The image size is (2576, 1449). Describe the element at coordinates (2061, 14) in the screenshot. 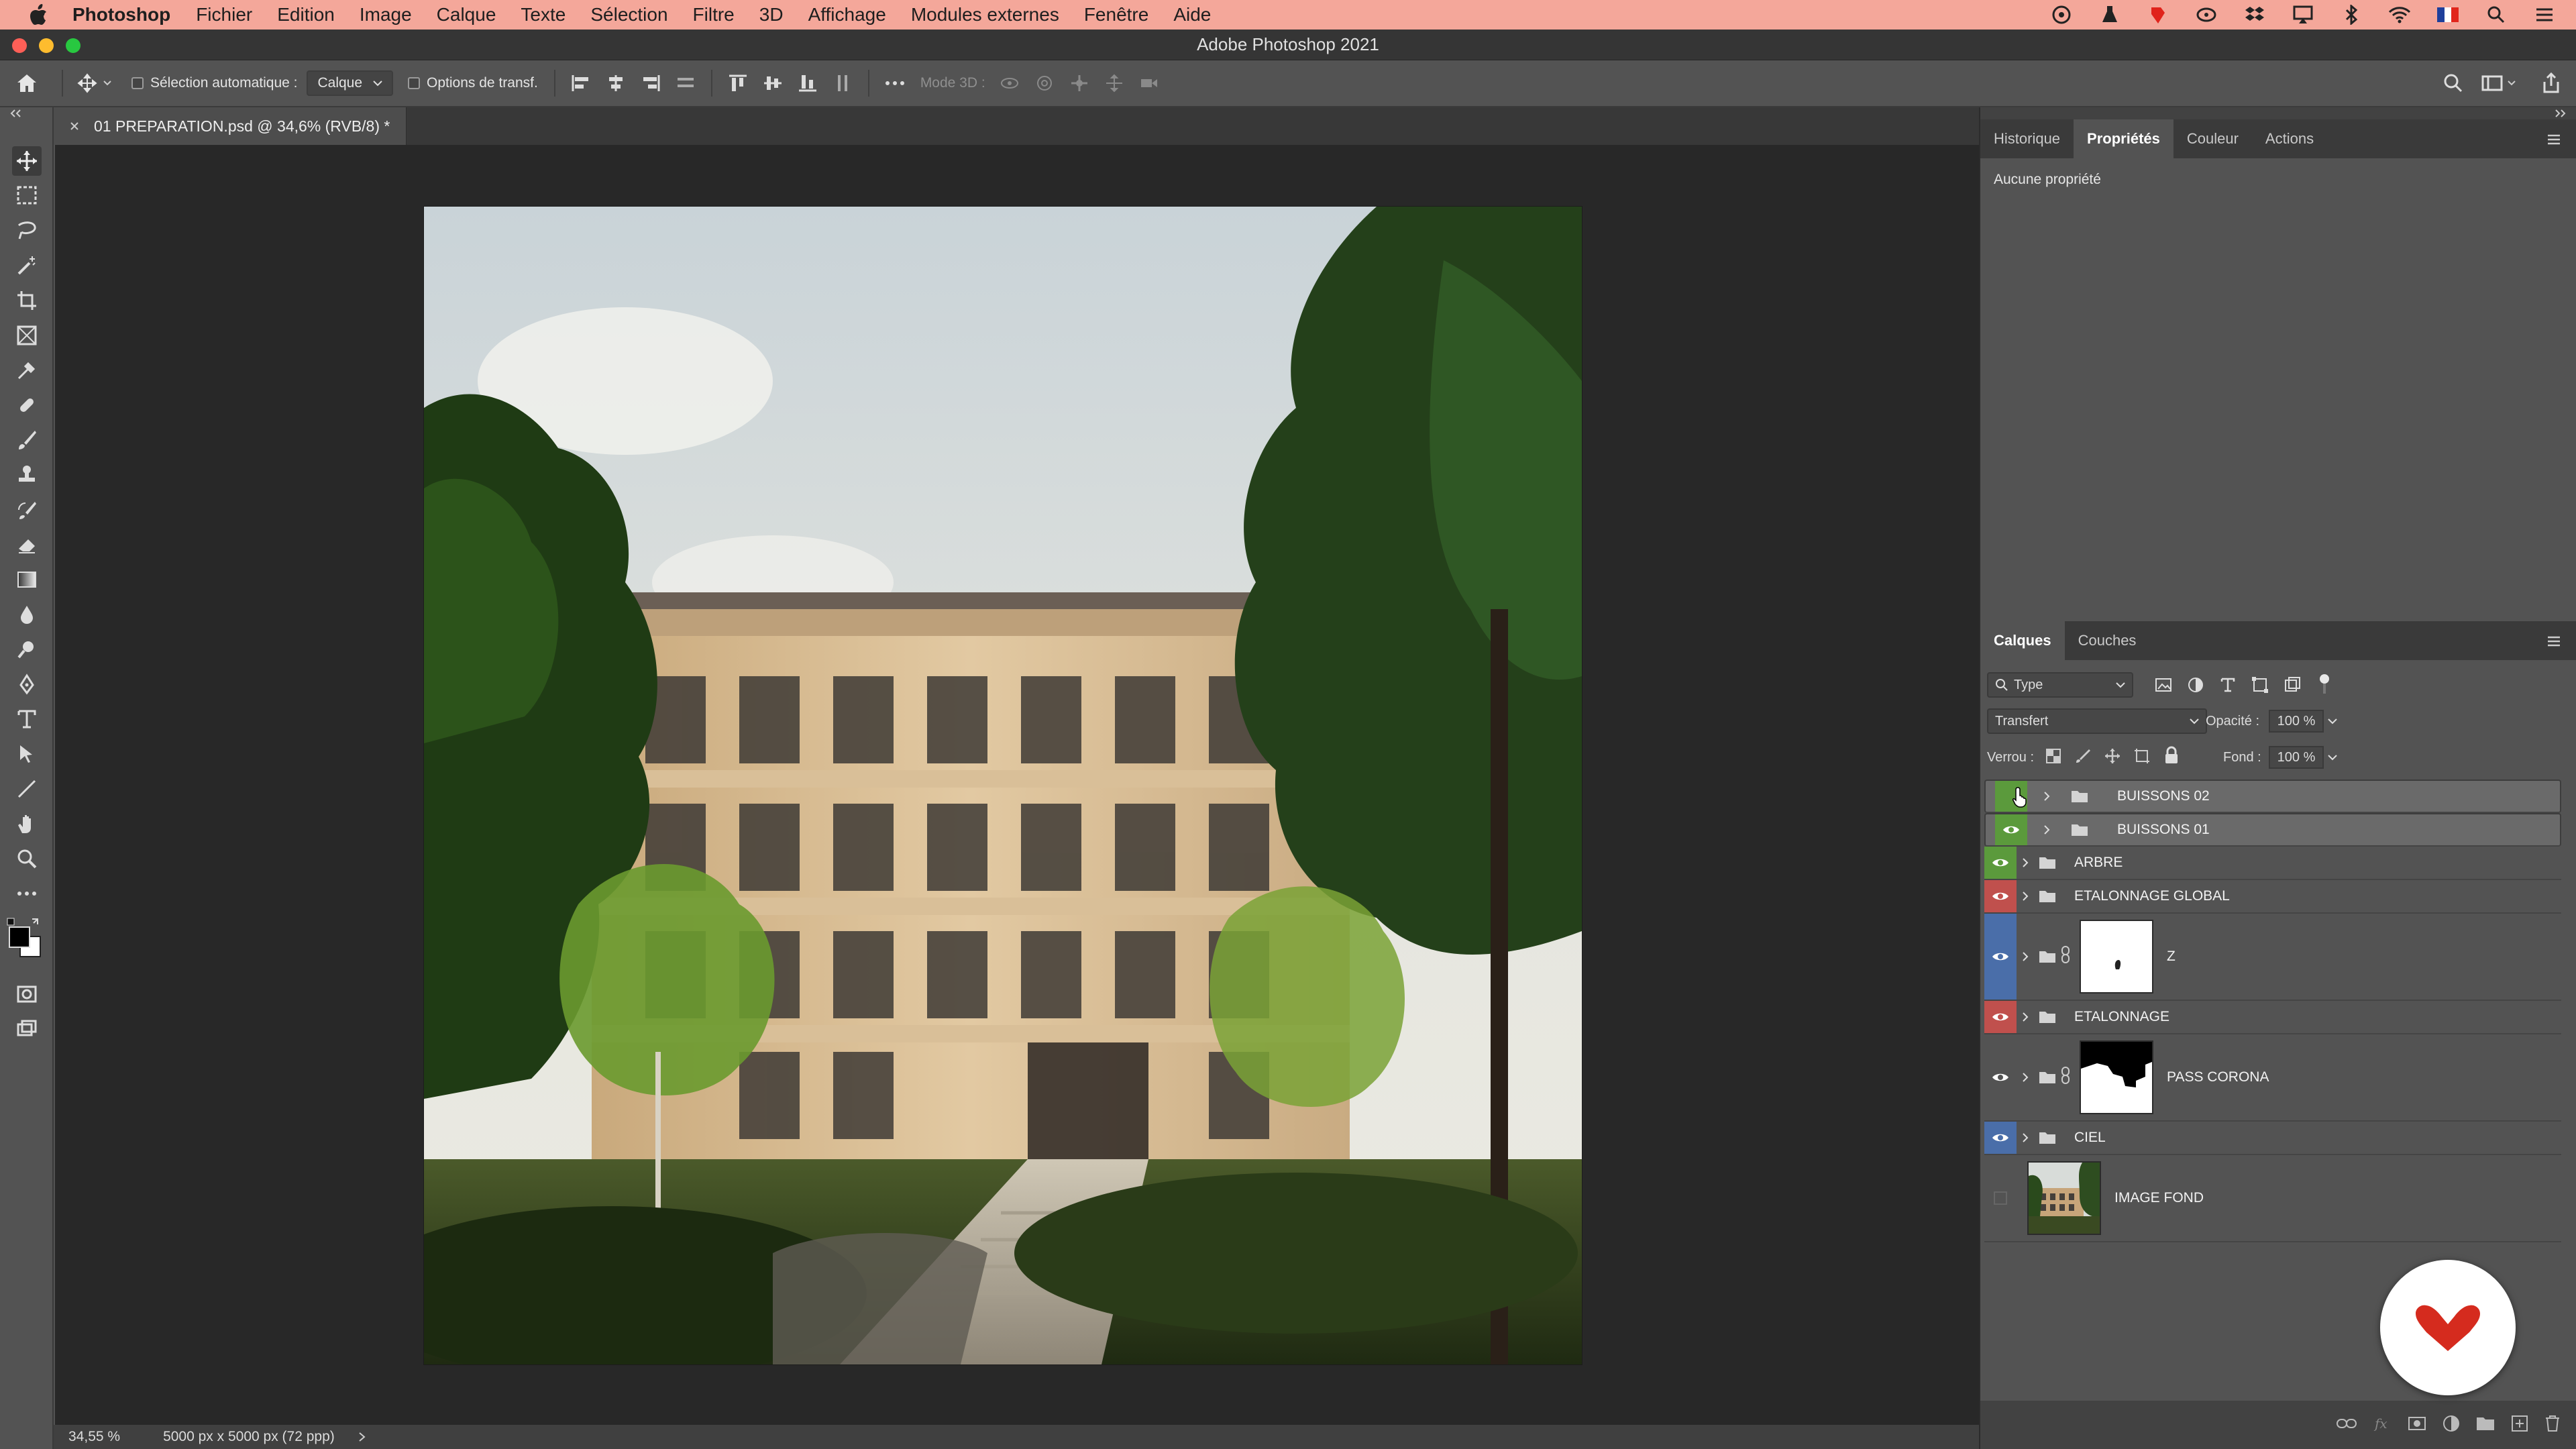

I see `creative-cloud-icon` at that location.